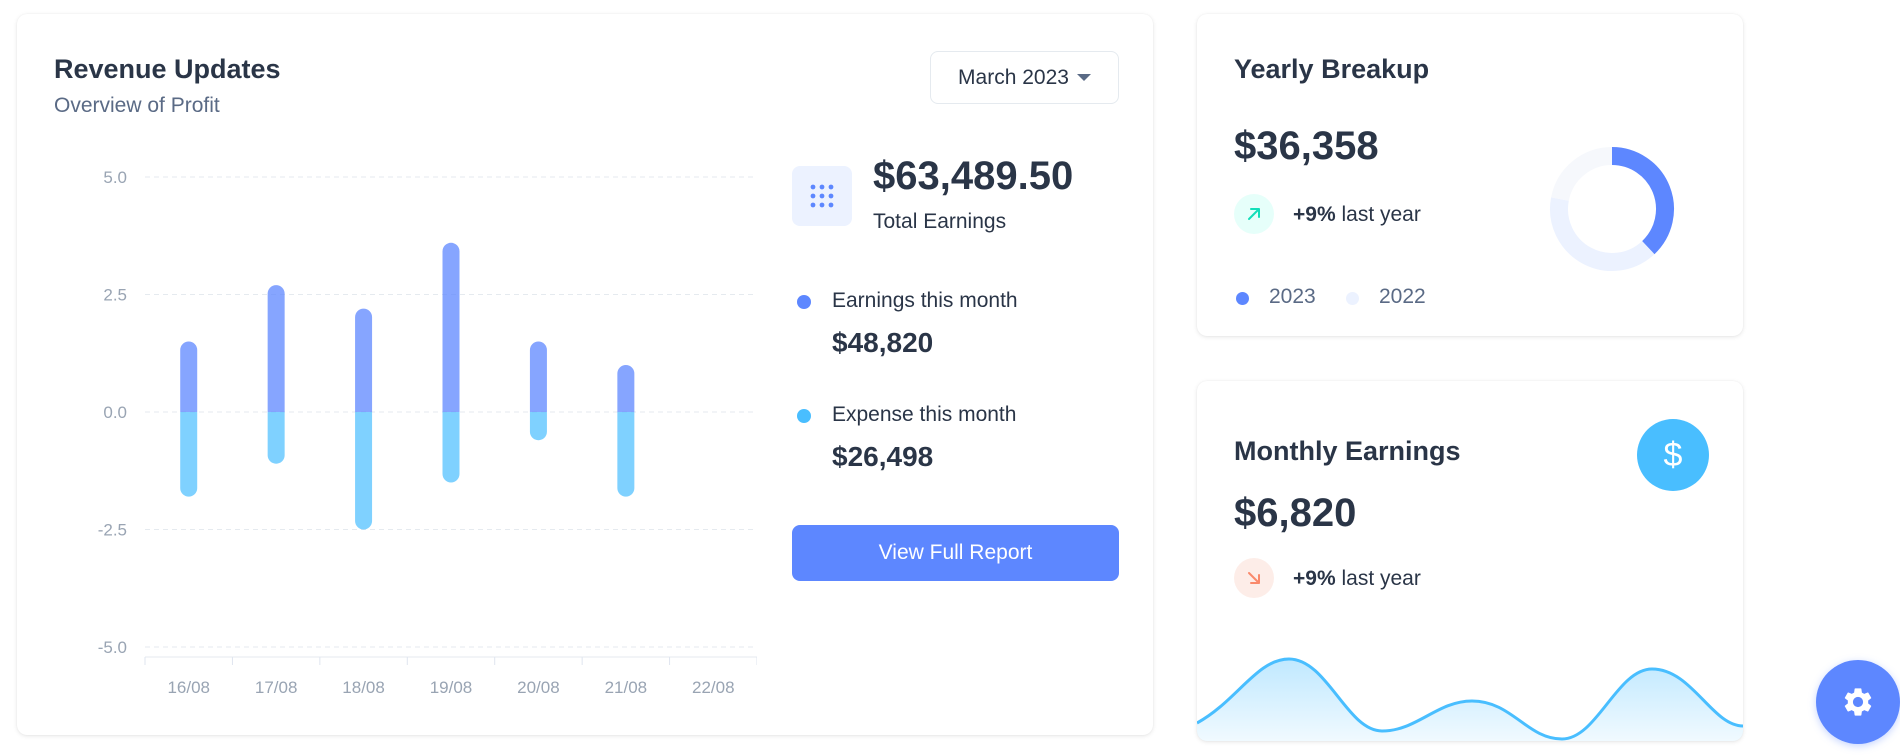 The width and height of the screenshot is (1900, 756). Describe the element at coordinates (713, 687) in the screenshot. I see `x-tick-label: 22/08` at that location.